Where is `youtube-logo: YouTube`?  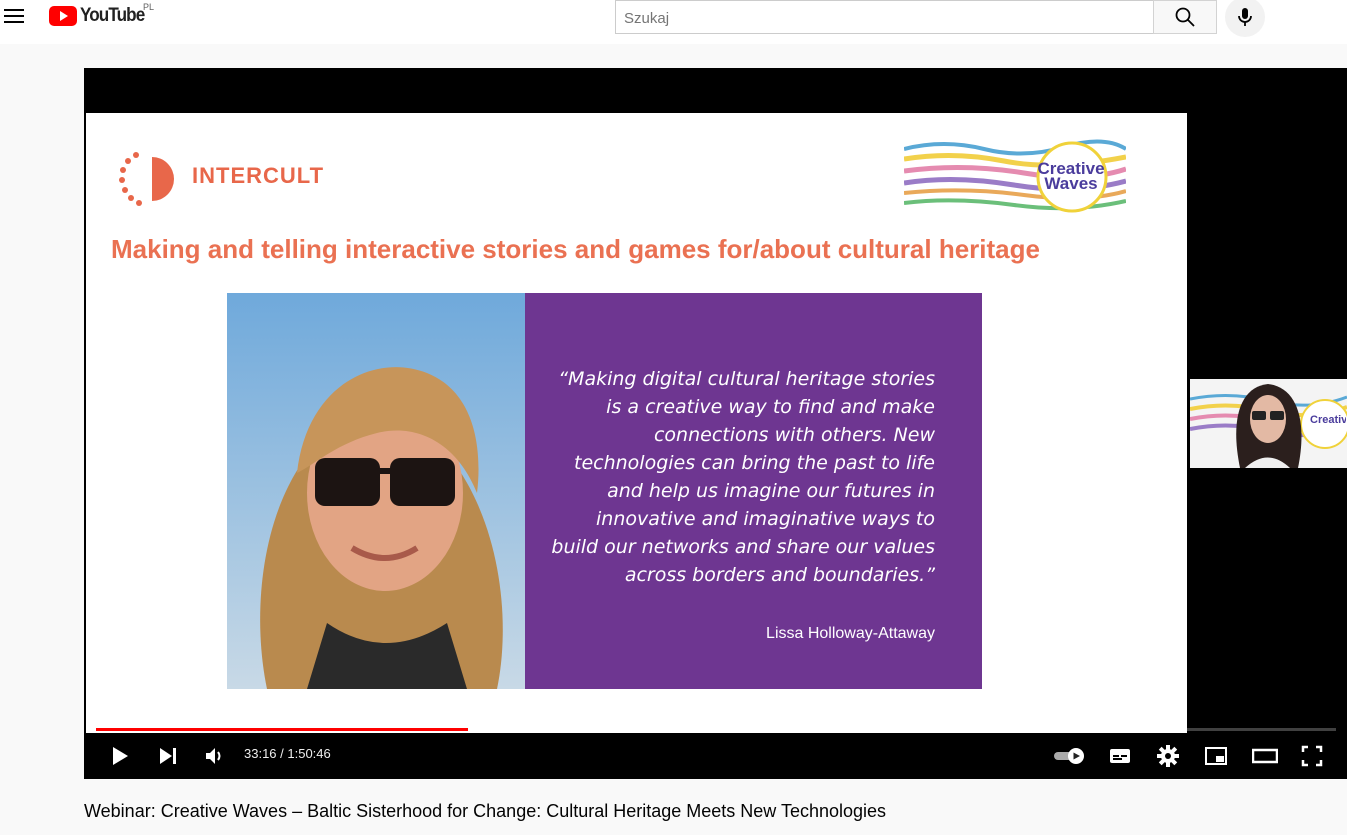
youtube-logo: YouTube is located at coordinates (100, 15).